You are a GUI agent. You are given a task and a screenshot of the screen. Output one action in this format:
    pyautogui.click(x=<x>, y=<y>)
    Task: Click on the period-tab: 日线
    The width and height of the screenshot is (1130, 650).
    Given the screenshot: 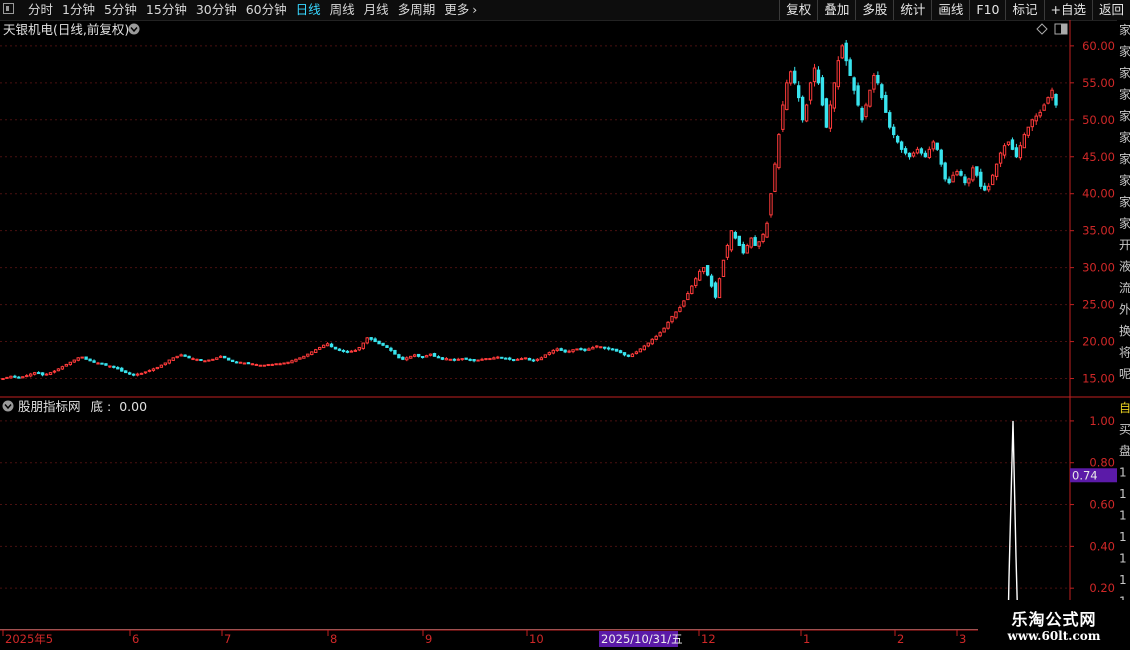 What is the action you would take?
    pyautogui.click(x=308, y=10)
    